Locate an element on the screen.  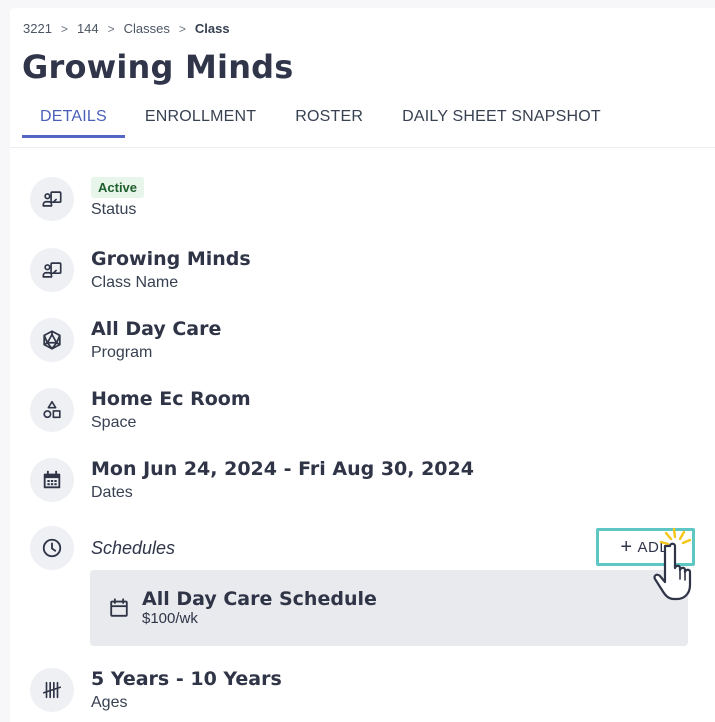
schedules-heading: Schedules is located at coordinates (133, 548).